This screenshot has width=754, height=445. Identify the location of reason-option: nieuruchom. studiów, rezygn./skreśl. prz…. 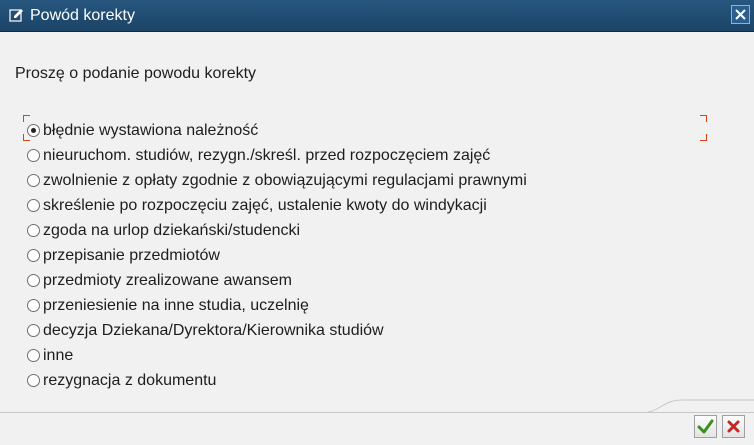
(277, 155).